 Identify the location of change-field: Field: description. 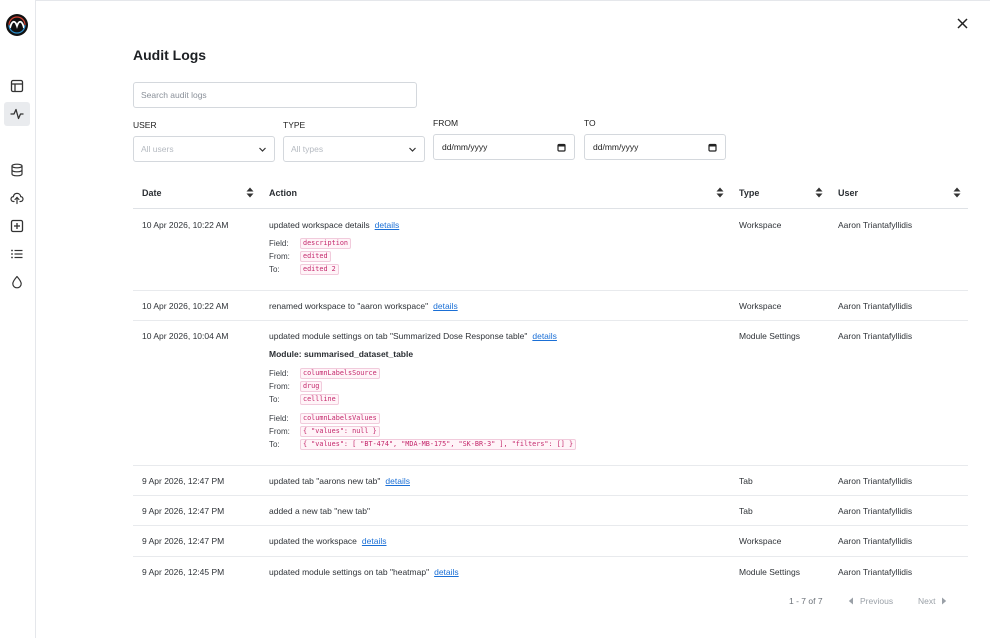
(310, 243).